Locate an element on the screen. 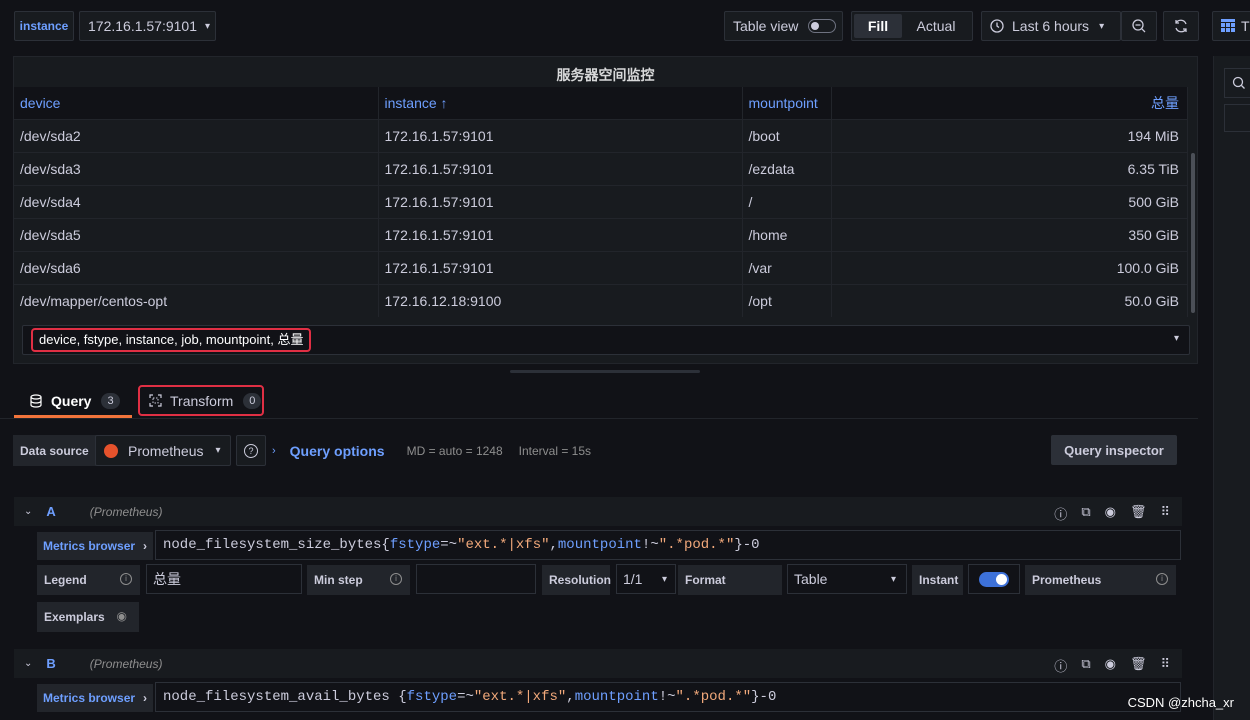 The height and width of the screenshot is (720, 1250). table-row: /dev/sda2 172.16.1.57:9101/boot 194 MiB is located at coordinates (601, 135).